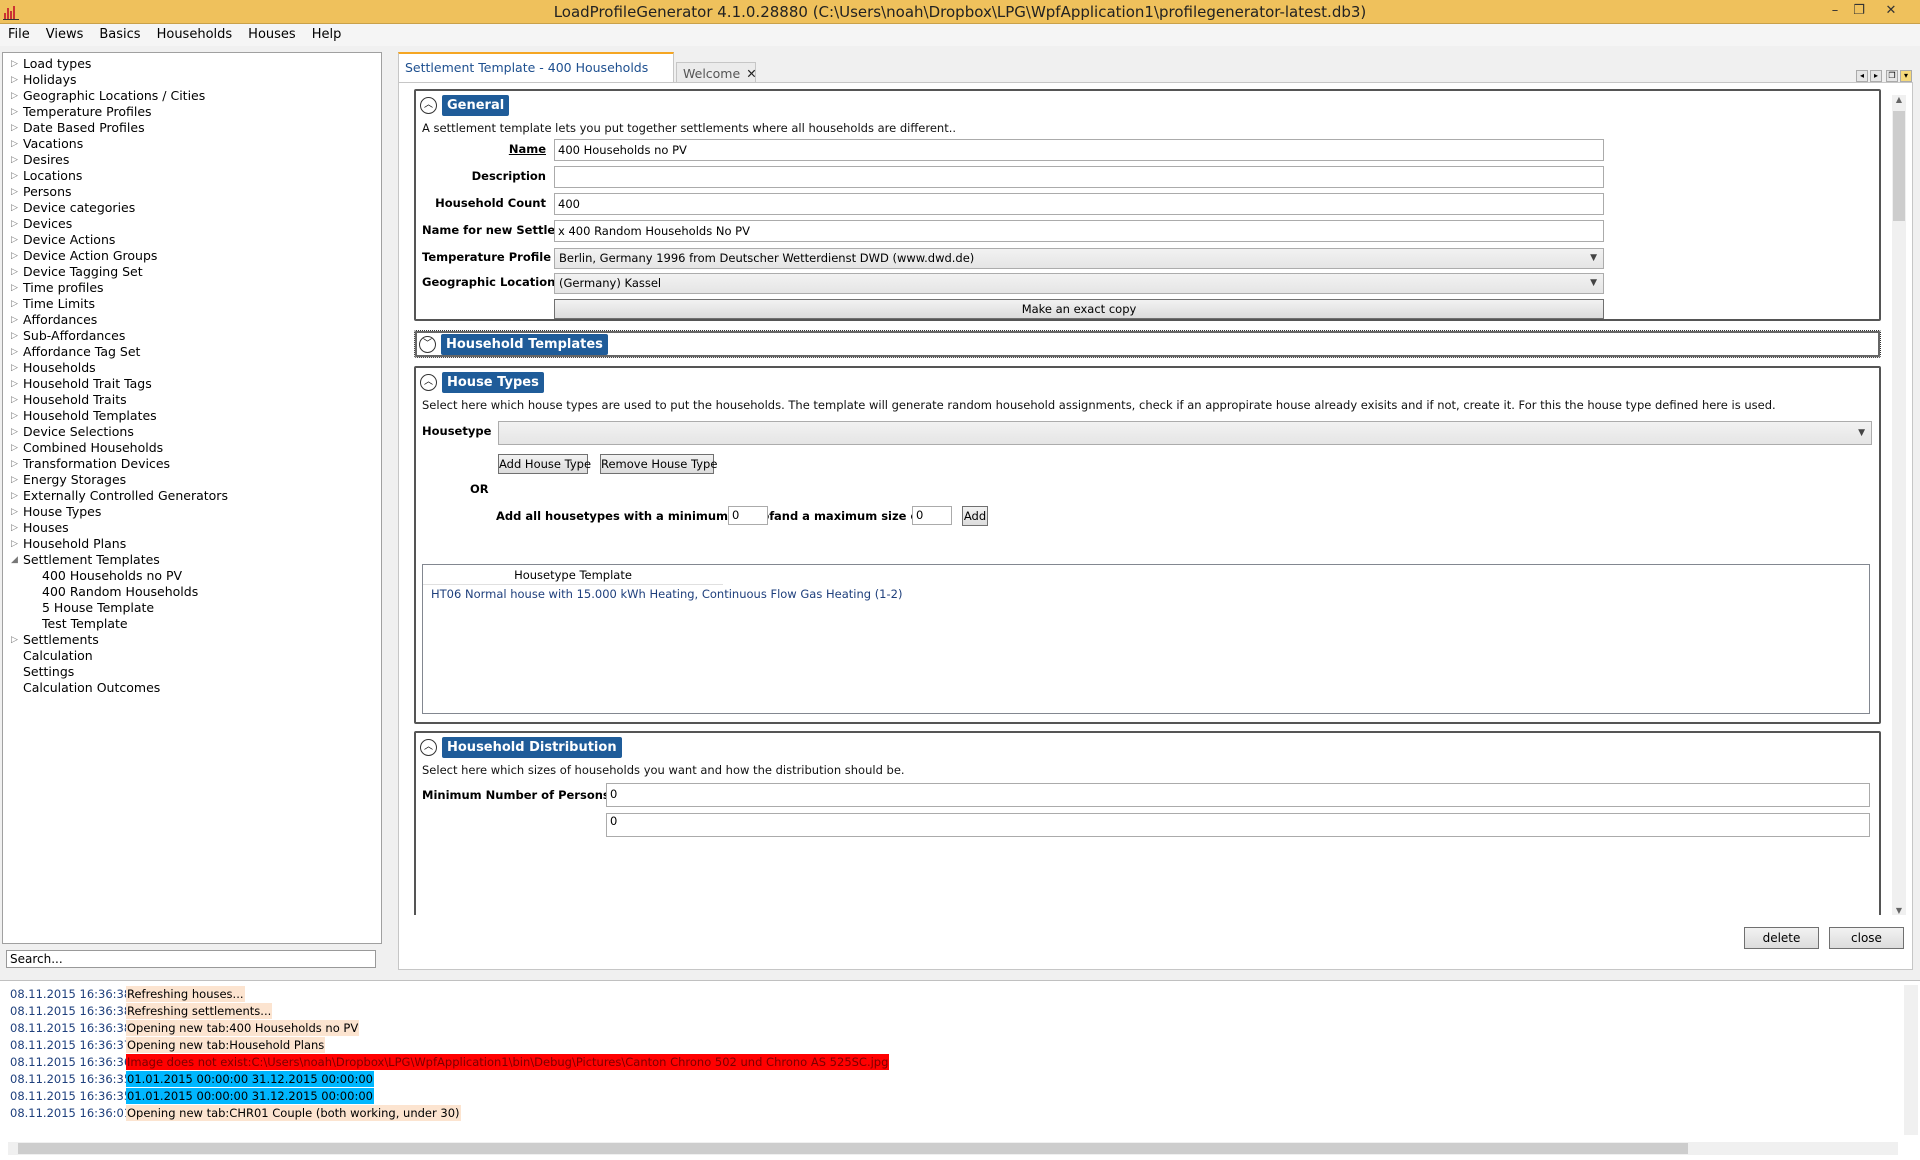  What do you see at coordinates (1899, 910) in the screenshot?
I see `scroll-down-icon: ▼` at bounding box center [1899, 910].